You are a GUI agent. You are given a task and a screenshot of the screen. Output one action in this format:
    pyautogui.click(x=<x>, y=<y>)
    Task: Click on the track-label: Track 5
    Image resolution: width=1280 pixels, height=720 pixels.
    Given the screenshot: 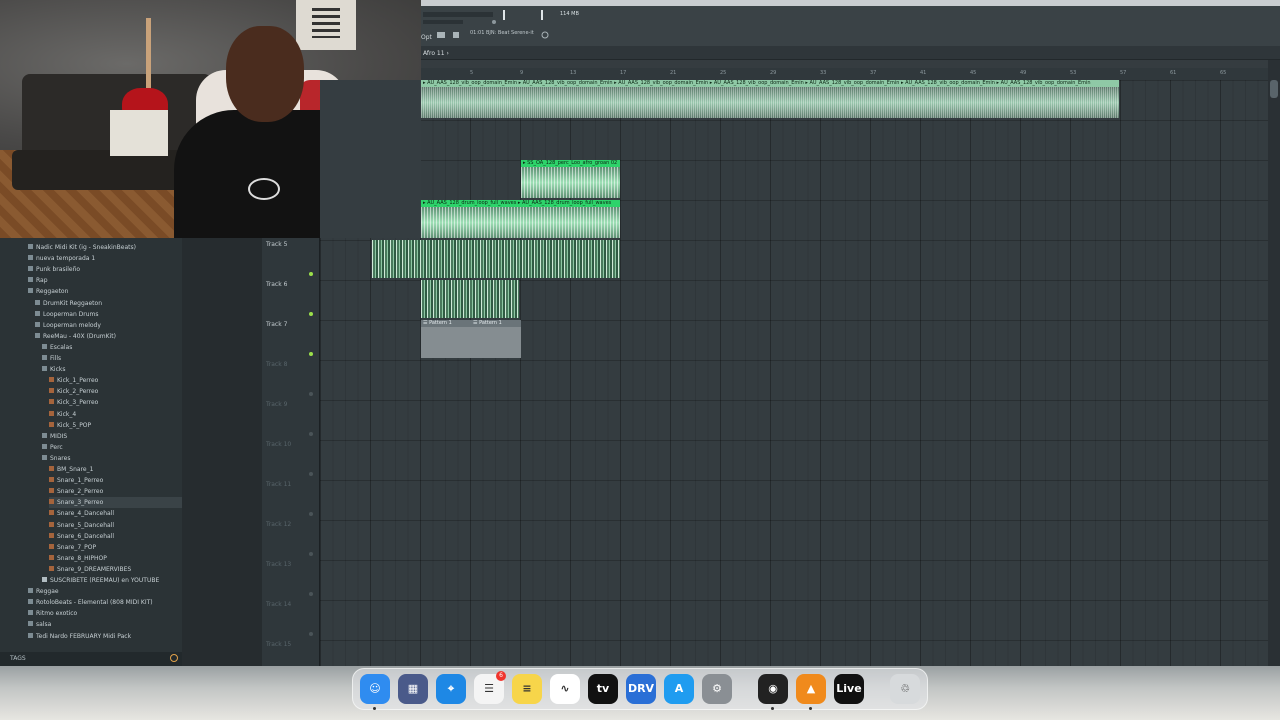 What is the action you would take?
    pyautogui.click(x=276, y=244)
    